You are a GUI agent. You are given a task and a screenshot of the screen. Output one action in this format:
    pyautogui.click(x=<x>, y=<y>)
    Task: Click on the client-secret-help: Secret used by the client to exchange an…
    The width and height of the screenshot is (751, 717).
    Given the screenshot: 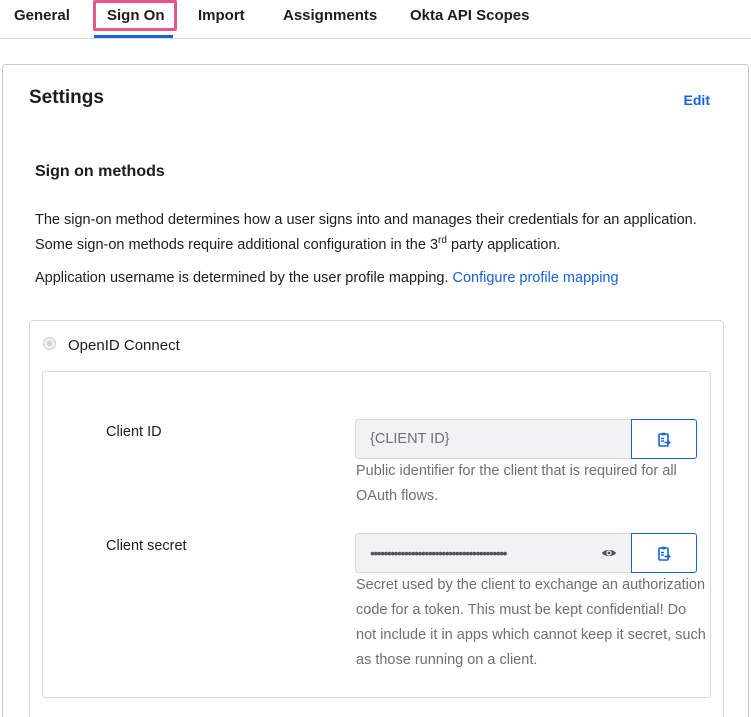 What is the action you would take?
    pyautogui.click(x=531, y=622)
    